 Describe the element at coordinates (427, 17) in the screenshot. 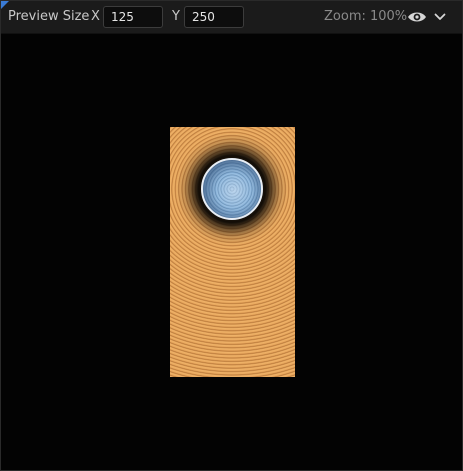

I see `visibility-options-button` at that location.